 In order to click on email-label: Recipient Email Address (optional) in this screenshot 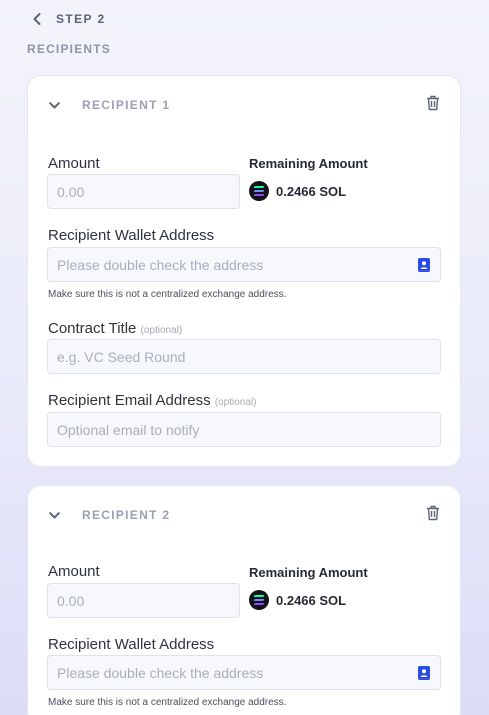, I will do `click(152, 400)`.